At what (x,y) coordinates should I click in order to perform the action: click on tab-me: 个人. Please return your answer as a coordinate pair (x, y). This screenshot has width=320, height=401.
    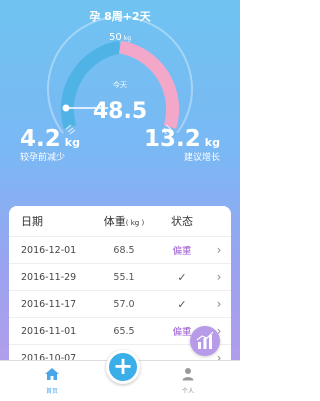
    Looking at the image, I should click on (188, 380).